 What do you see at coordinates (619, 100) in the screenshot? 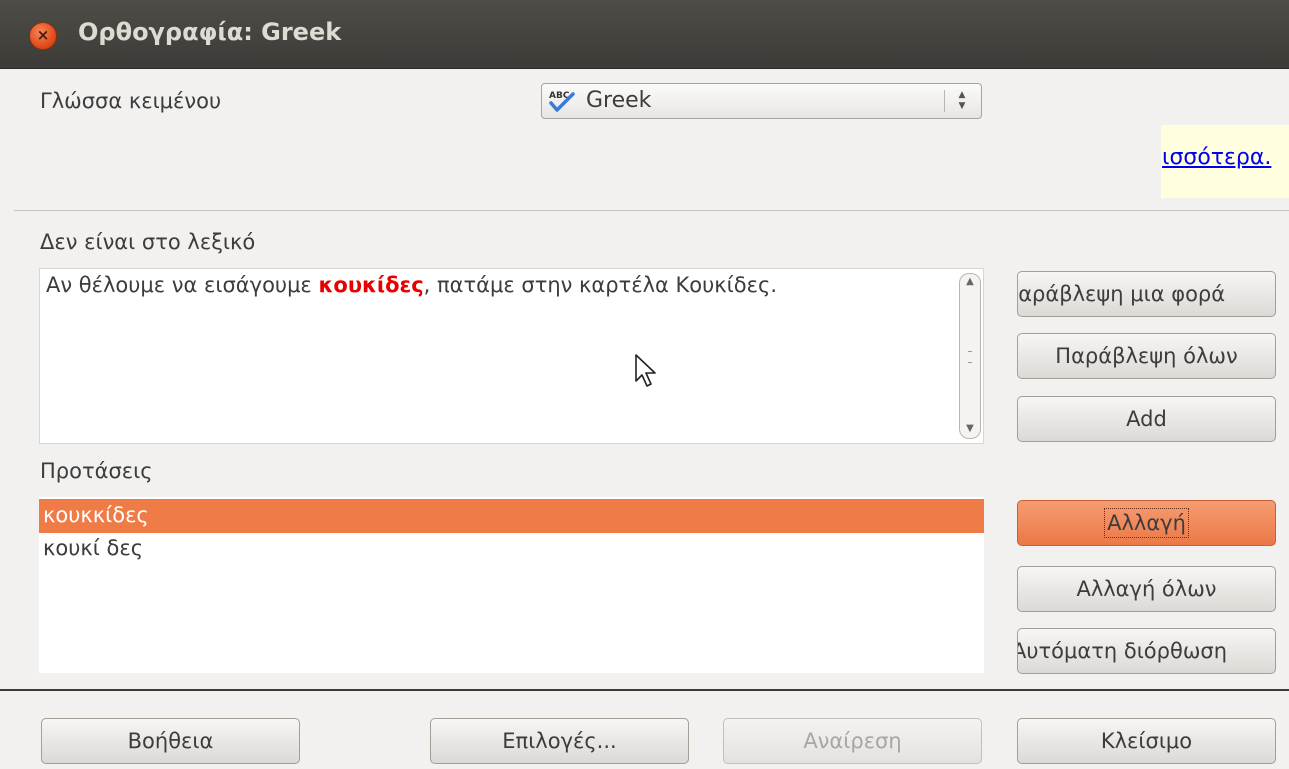
I see `language-select-value: Greek` at bounding box center [619, 100].